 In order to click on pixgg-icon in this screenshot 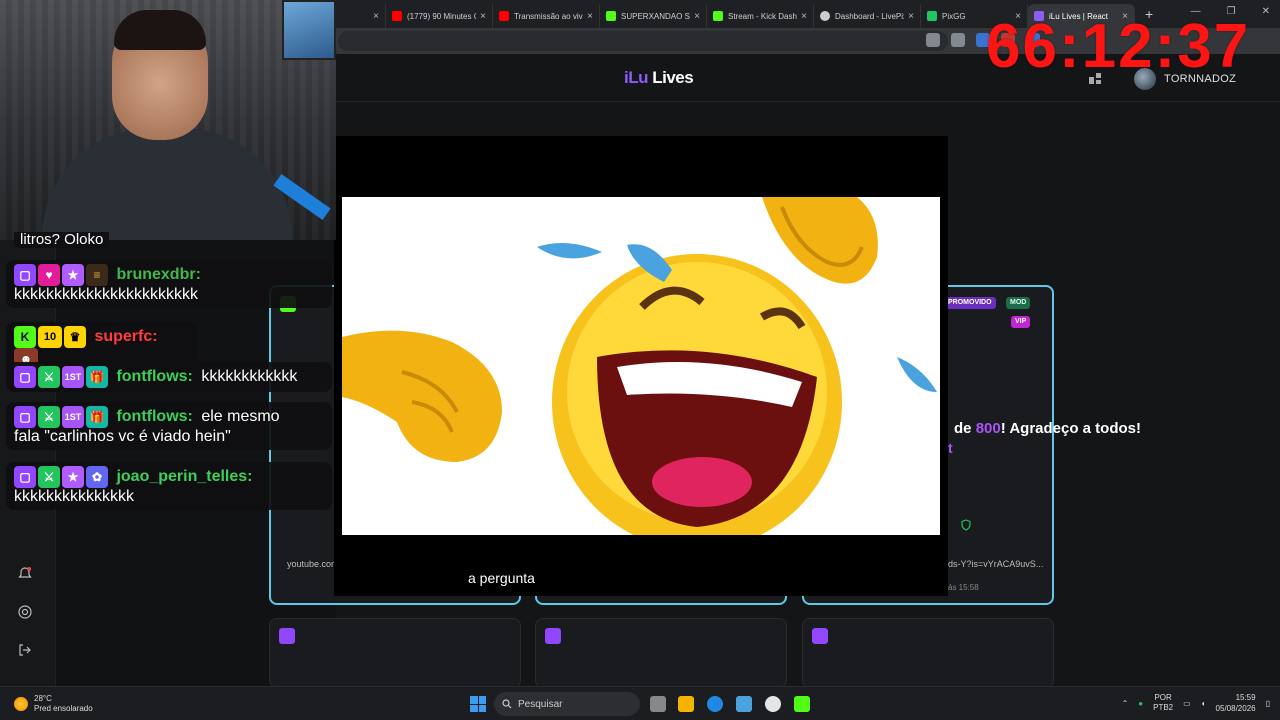, I will do `click(932, 16)`.